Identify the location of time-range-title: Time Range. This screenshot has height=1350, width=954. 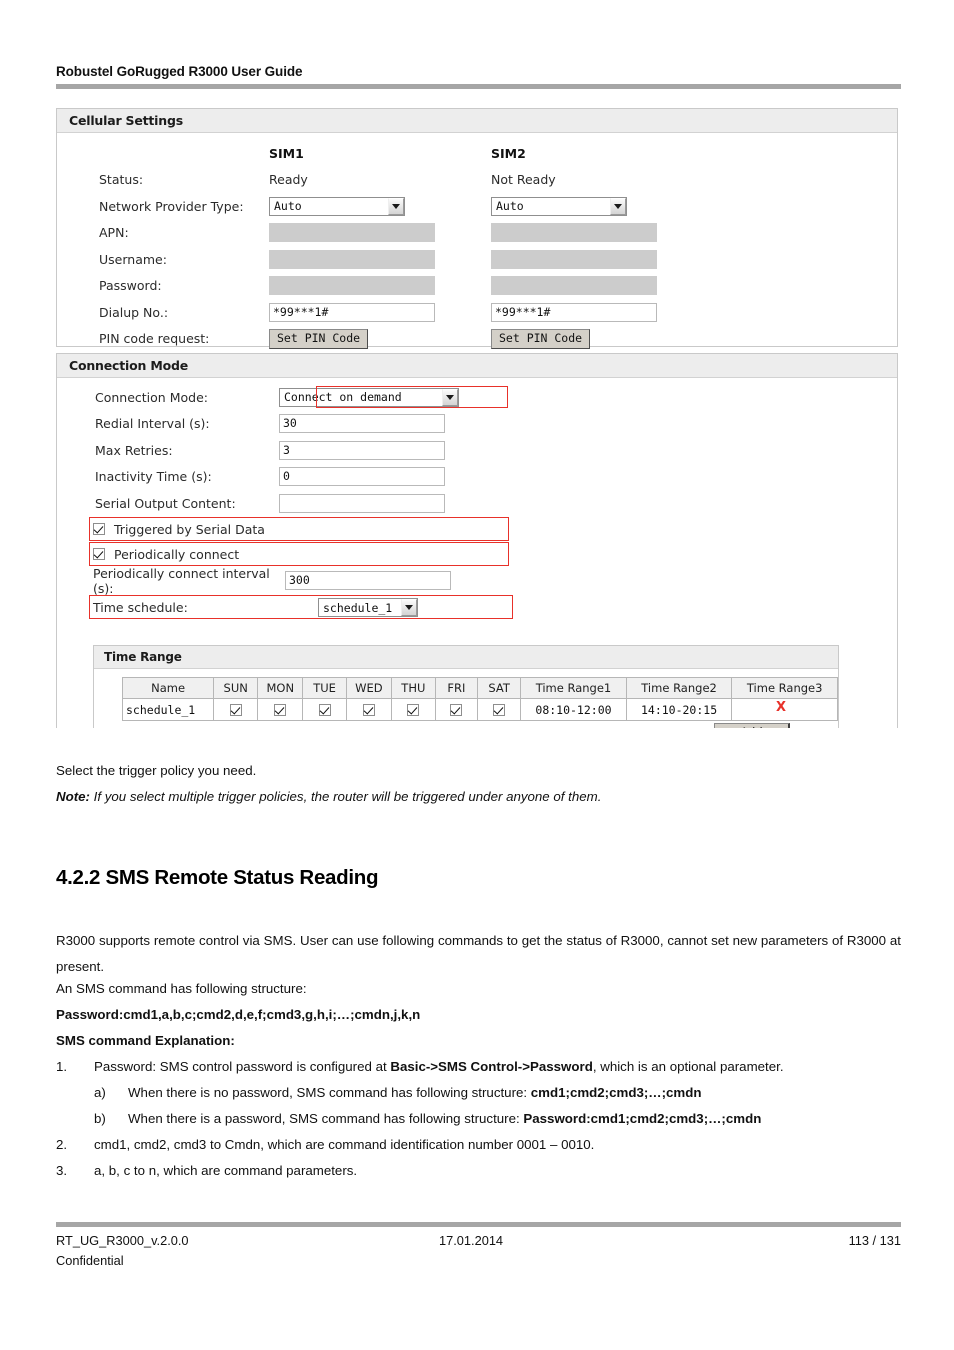
(466, 657).